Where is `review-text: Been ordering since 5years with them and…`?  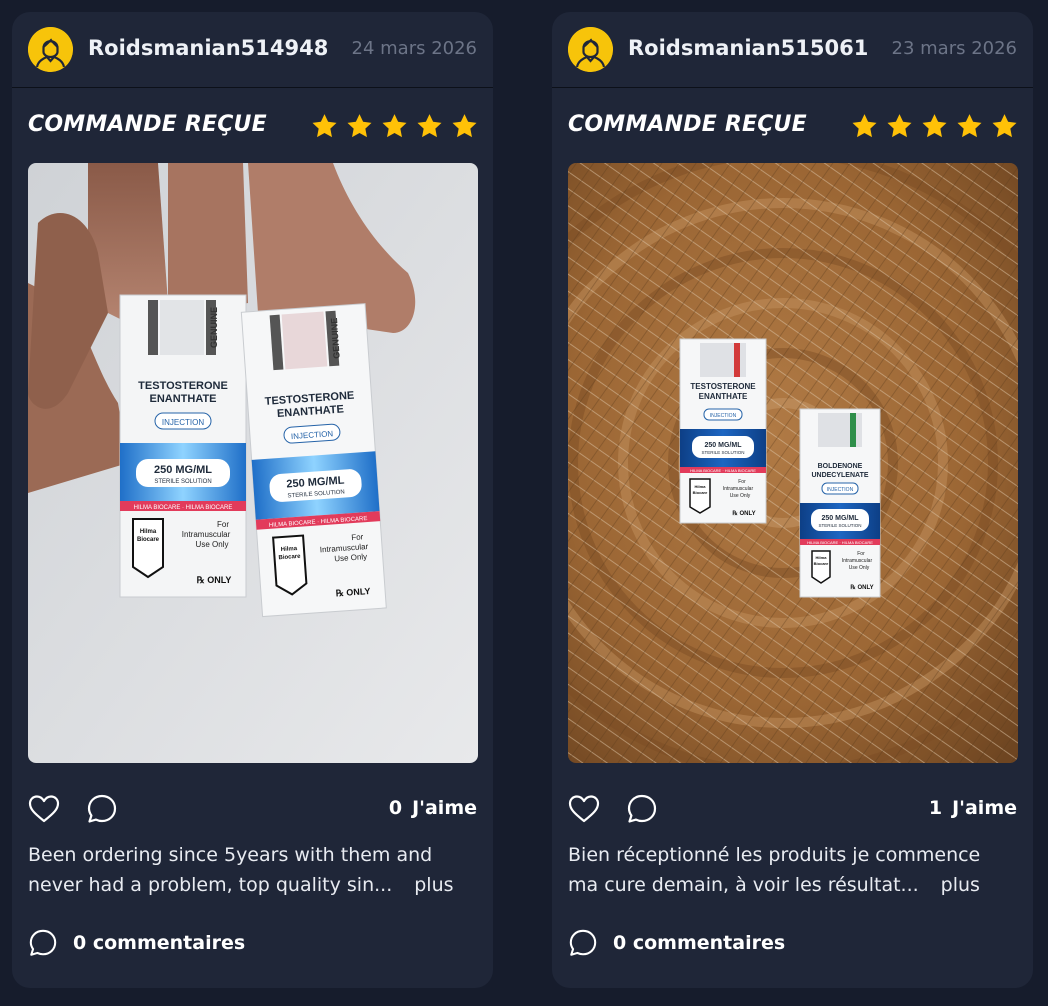 review-text: Been ordering since 5years with them and… is located at coordinates (254, 870).